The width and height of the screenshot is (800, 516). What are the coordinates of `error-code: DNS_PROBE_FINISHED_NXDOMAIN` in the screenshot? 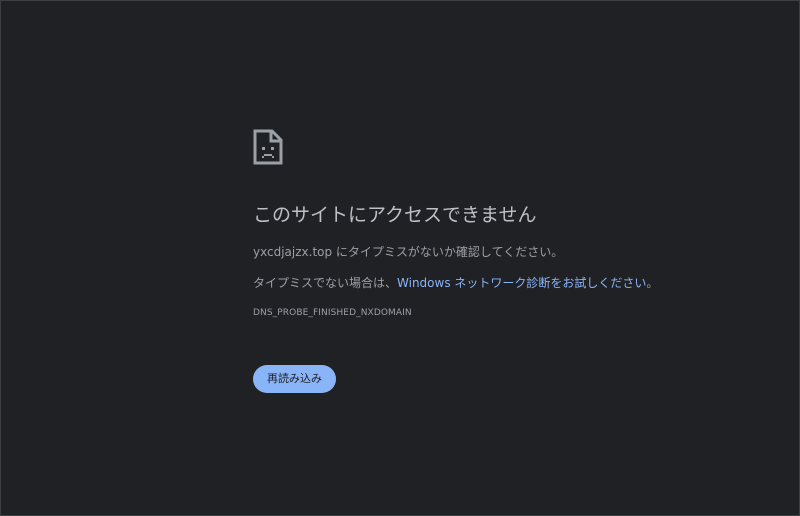 It's located at (332, 313).